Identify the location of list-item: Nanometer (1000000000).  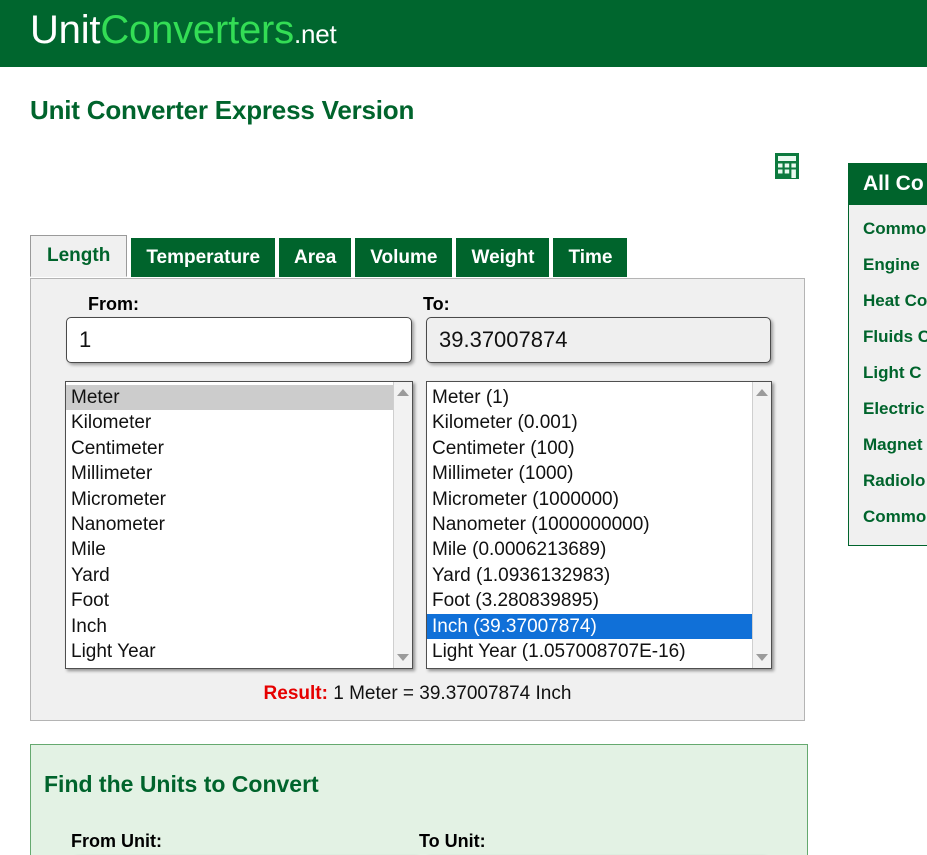
(589, 524).